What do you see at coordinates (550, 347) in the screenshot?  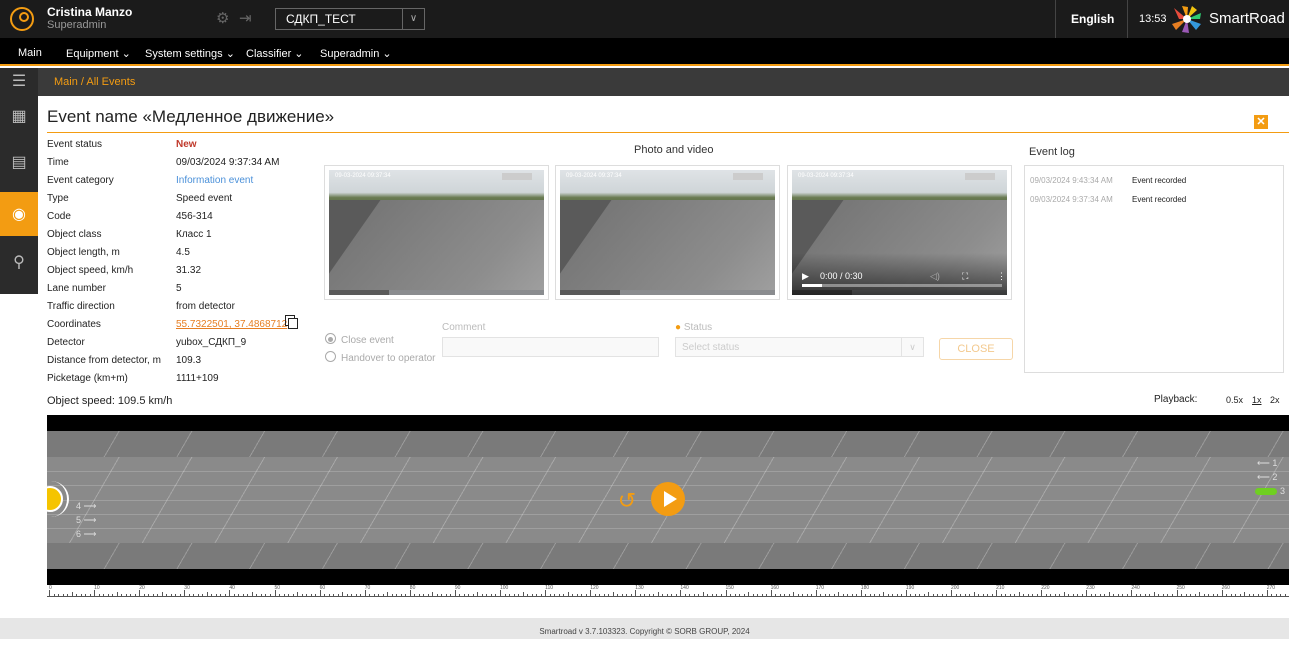 I see `comment-input` at bounding box center [550, 347].